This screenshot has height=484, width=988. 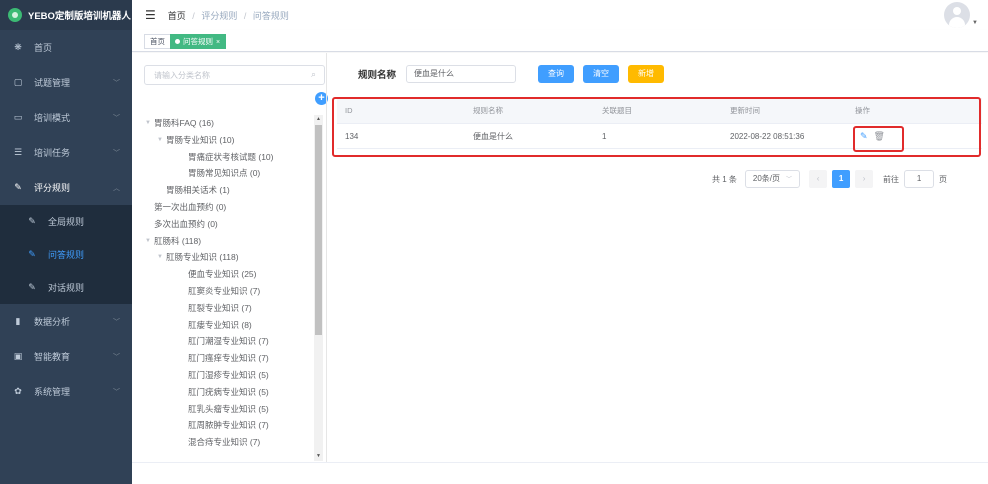 What do you see at coordinates (178, 240) in the screenshot?
I see `tree-node-label: 肛肠科 (118)` at bounding box center [178, 240].